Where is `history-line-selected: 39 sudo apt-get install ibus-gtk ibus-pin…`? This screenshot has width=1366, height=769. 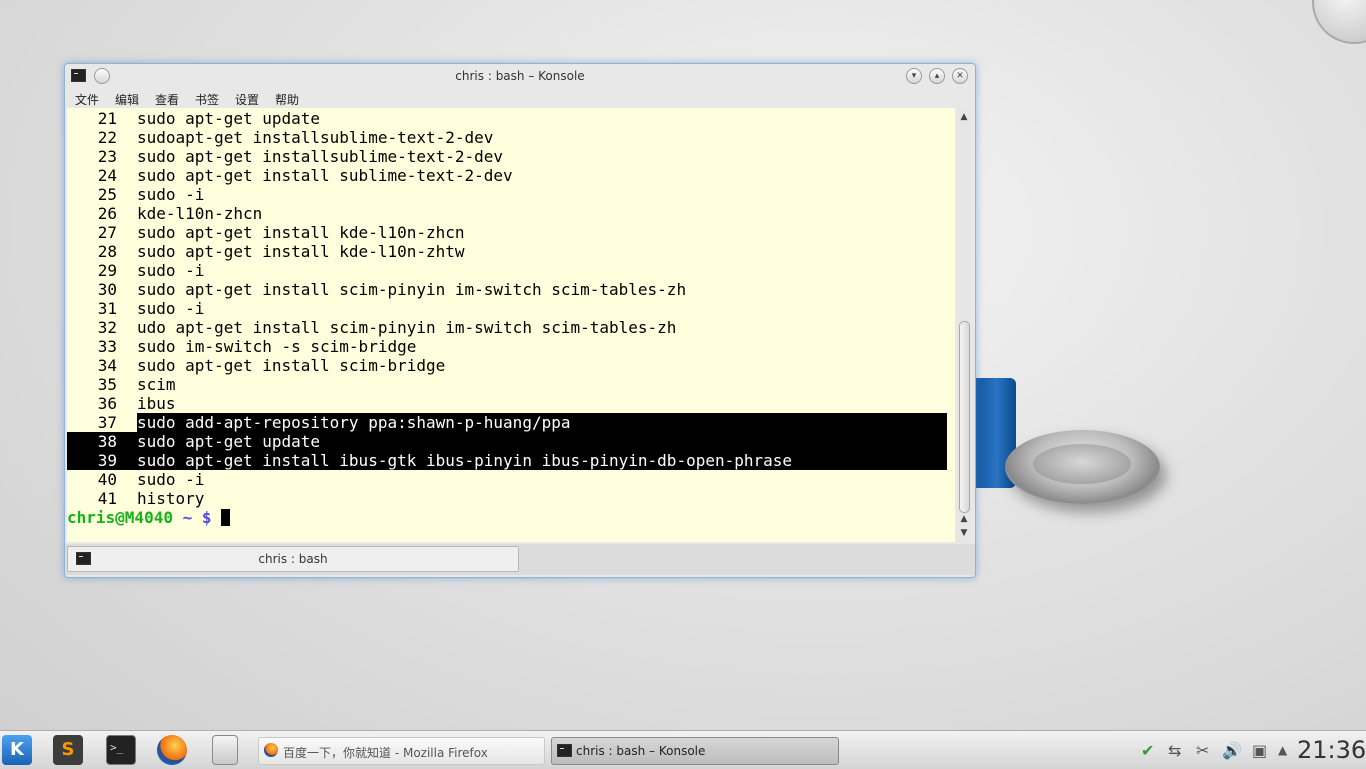 history-line-selected: 39 sudo apt-get install ibus-gtk ibus-pin… is located at coordinates (445, 460).